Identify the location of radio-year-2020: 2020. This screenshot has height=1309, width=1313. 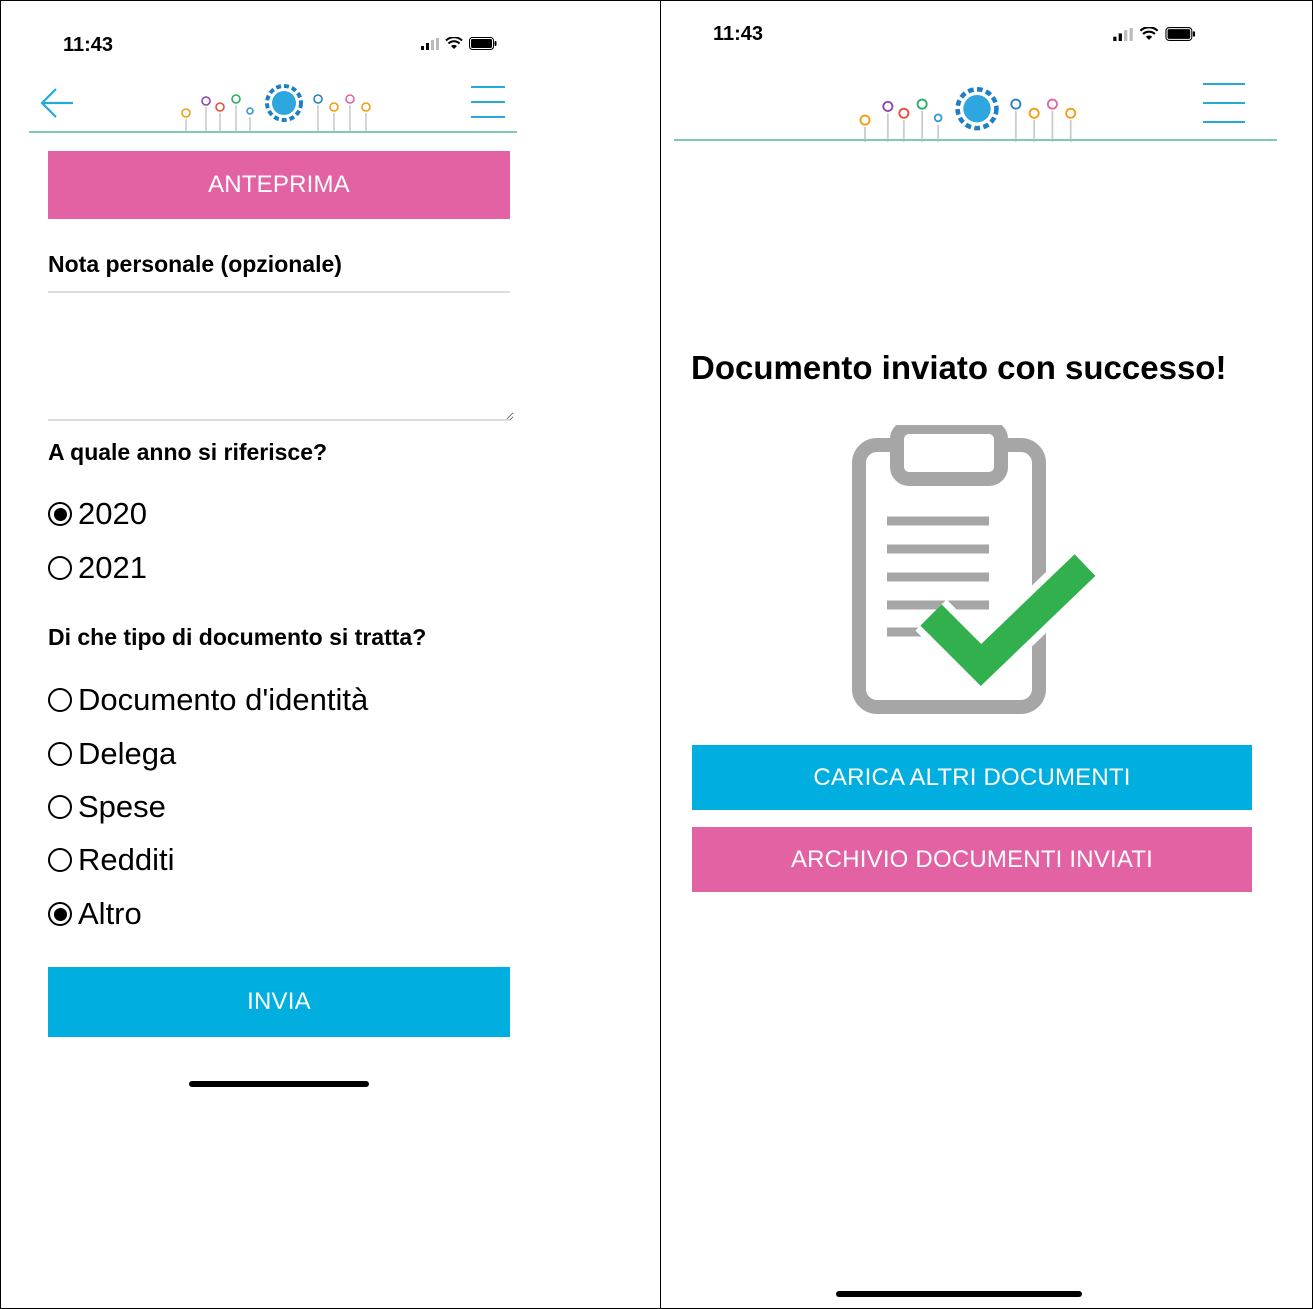
(97, 514).